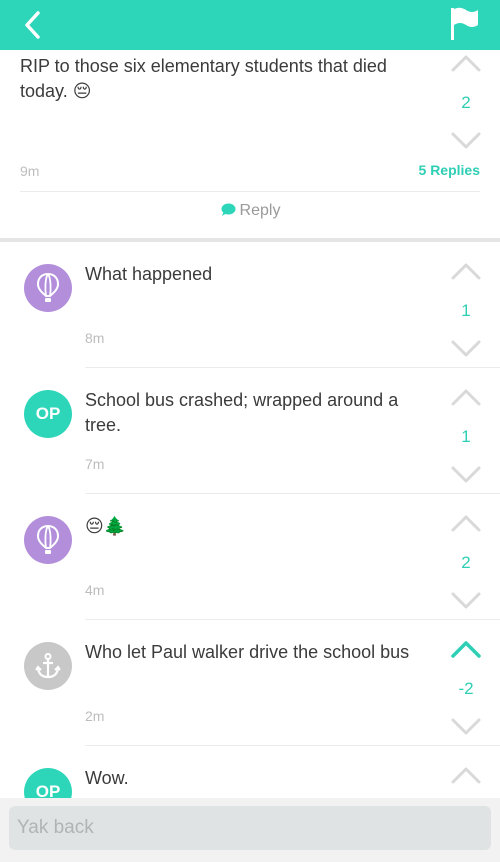 The height and width of the screenshot is (862, 500). What do you see at coordinates (95, 338) in the screenshot?
I see `comment-timestamp: 8m` at bounding box center [95, 338].